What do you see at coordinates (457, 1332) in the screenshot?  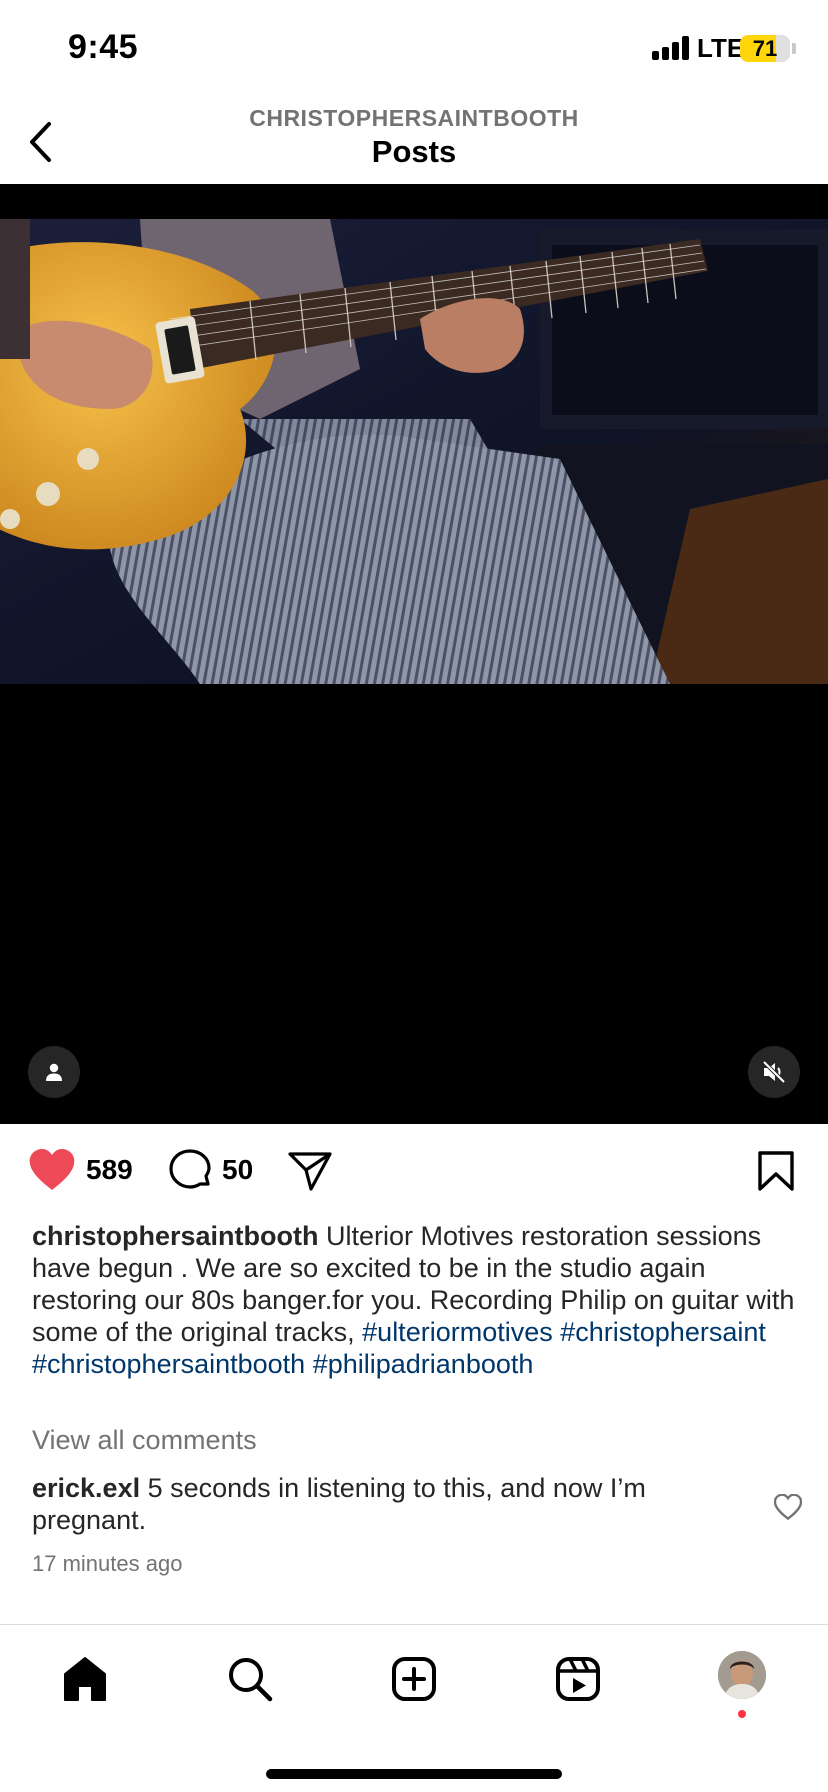 I see `hashtag: #ulteriormotives` at bounding box center [457, 1332].